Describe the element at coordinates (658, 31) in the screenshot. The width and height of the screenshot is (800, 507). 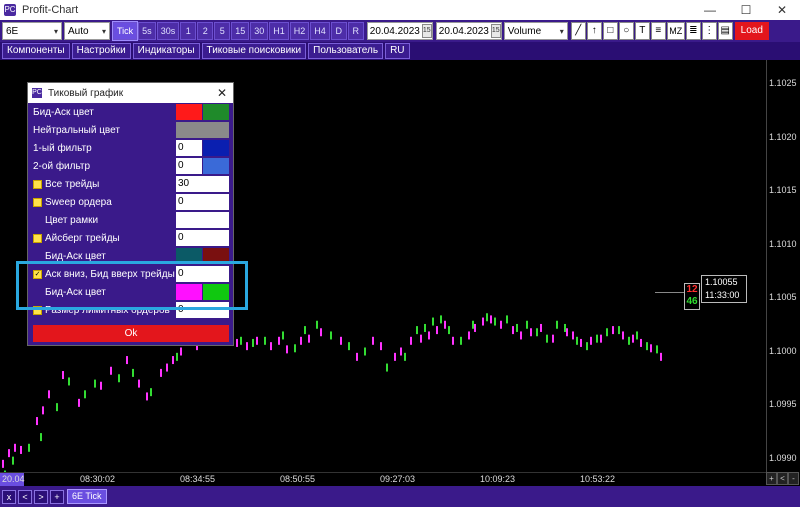
I see `levels-tool-icon: ≡` at that location.